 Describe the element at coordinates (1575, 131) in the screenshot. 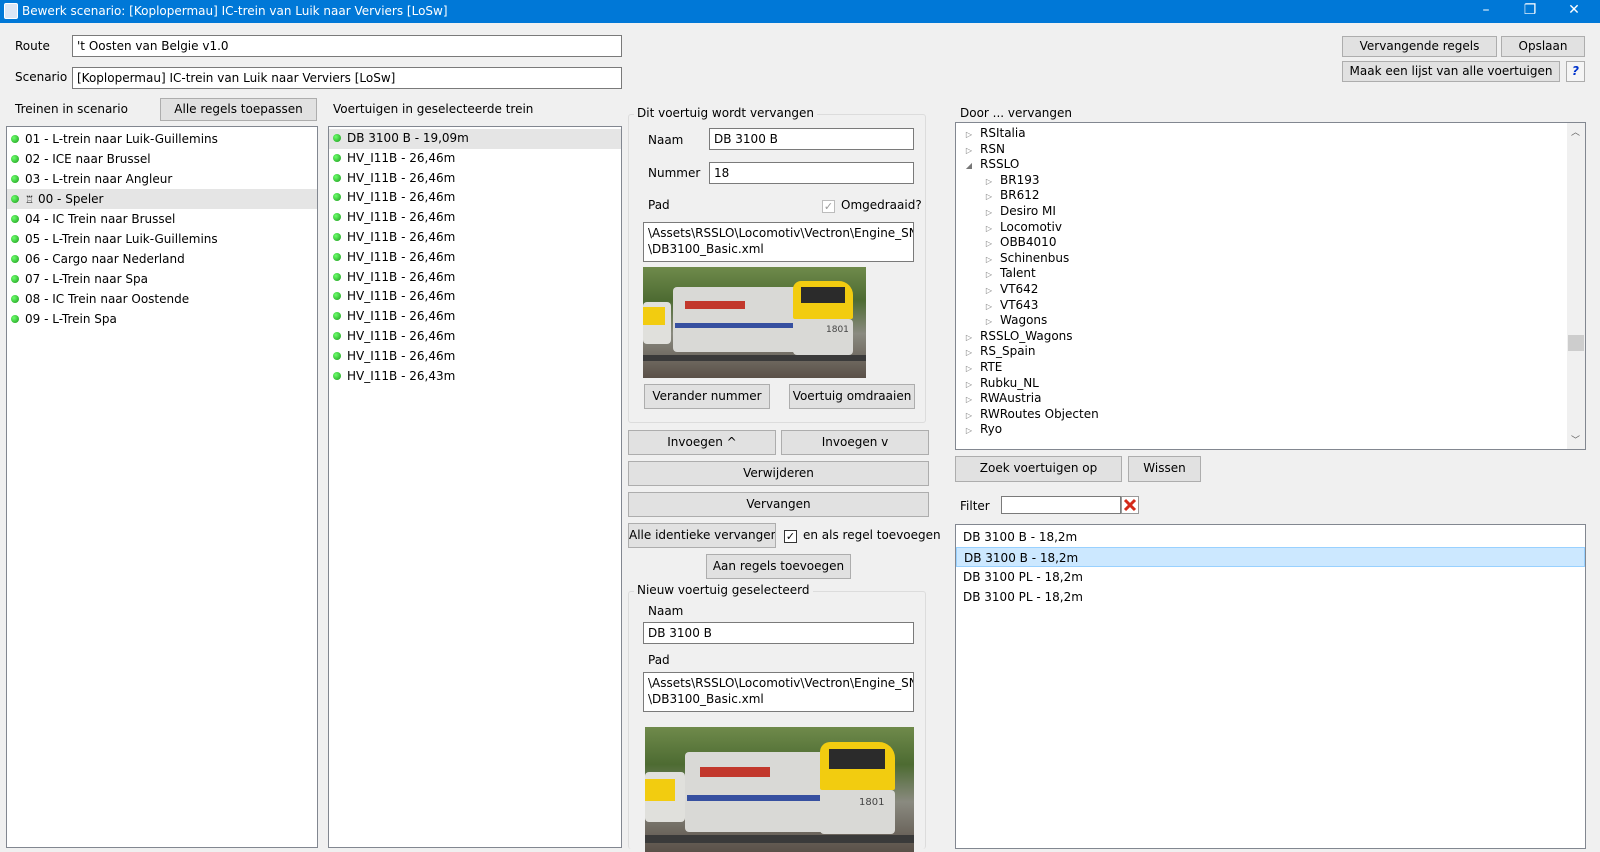

I see `scroll-up-arrow: ︿` at that location.